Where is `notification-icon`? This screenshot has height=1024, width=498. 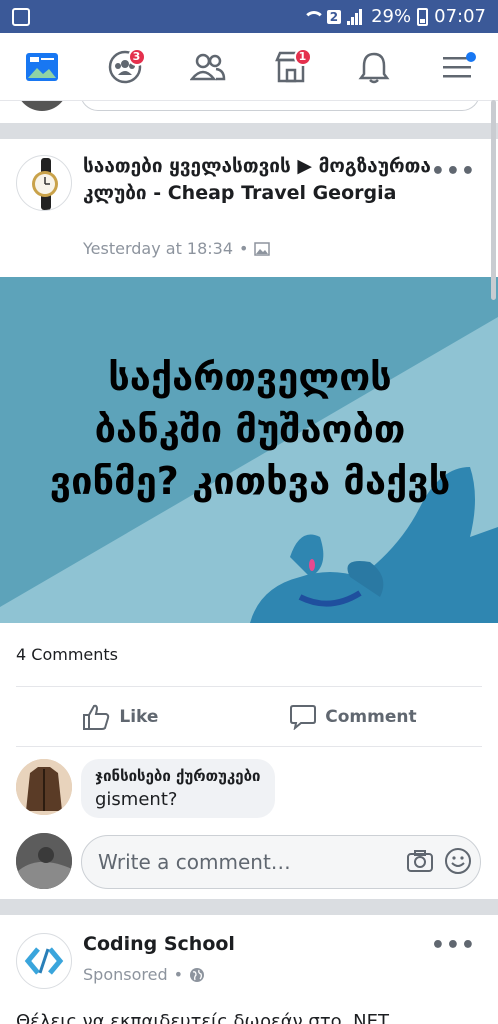 notification-icon is located at coordinates (21, 16).